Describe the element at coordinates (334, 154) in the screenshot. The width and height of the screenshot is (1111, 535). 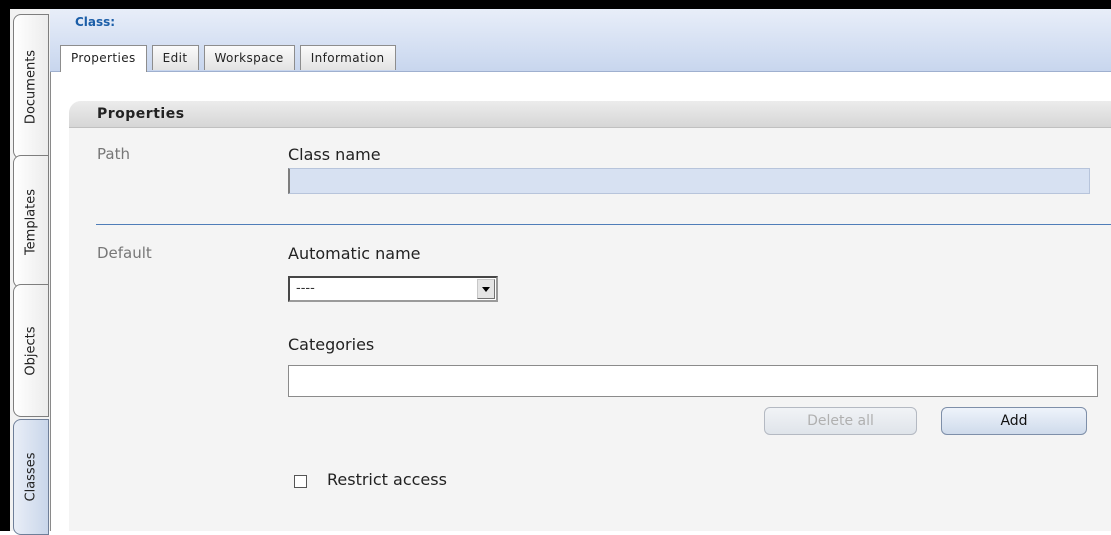
I see `class-name-label: Class name` at that location.